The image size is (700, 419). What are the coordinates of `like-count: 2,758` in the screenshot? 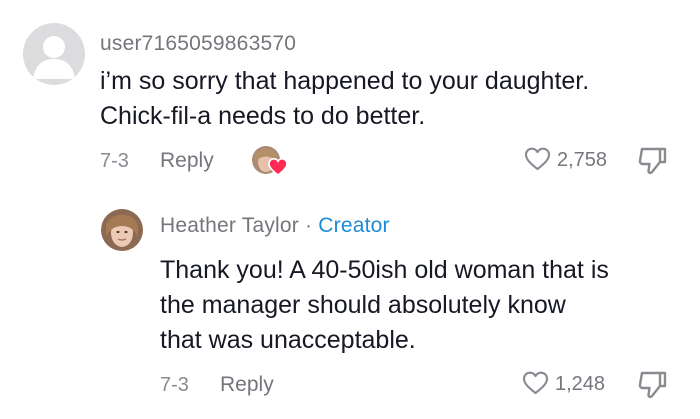 It's located at (582, 160).